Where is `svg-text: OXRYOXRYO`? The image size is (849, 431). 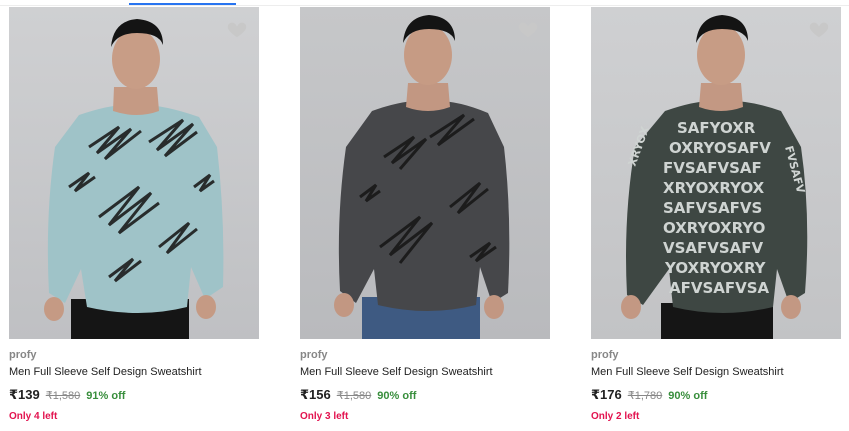
svg-text: OXRYOXRYO is located at coordinates (714, 228).